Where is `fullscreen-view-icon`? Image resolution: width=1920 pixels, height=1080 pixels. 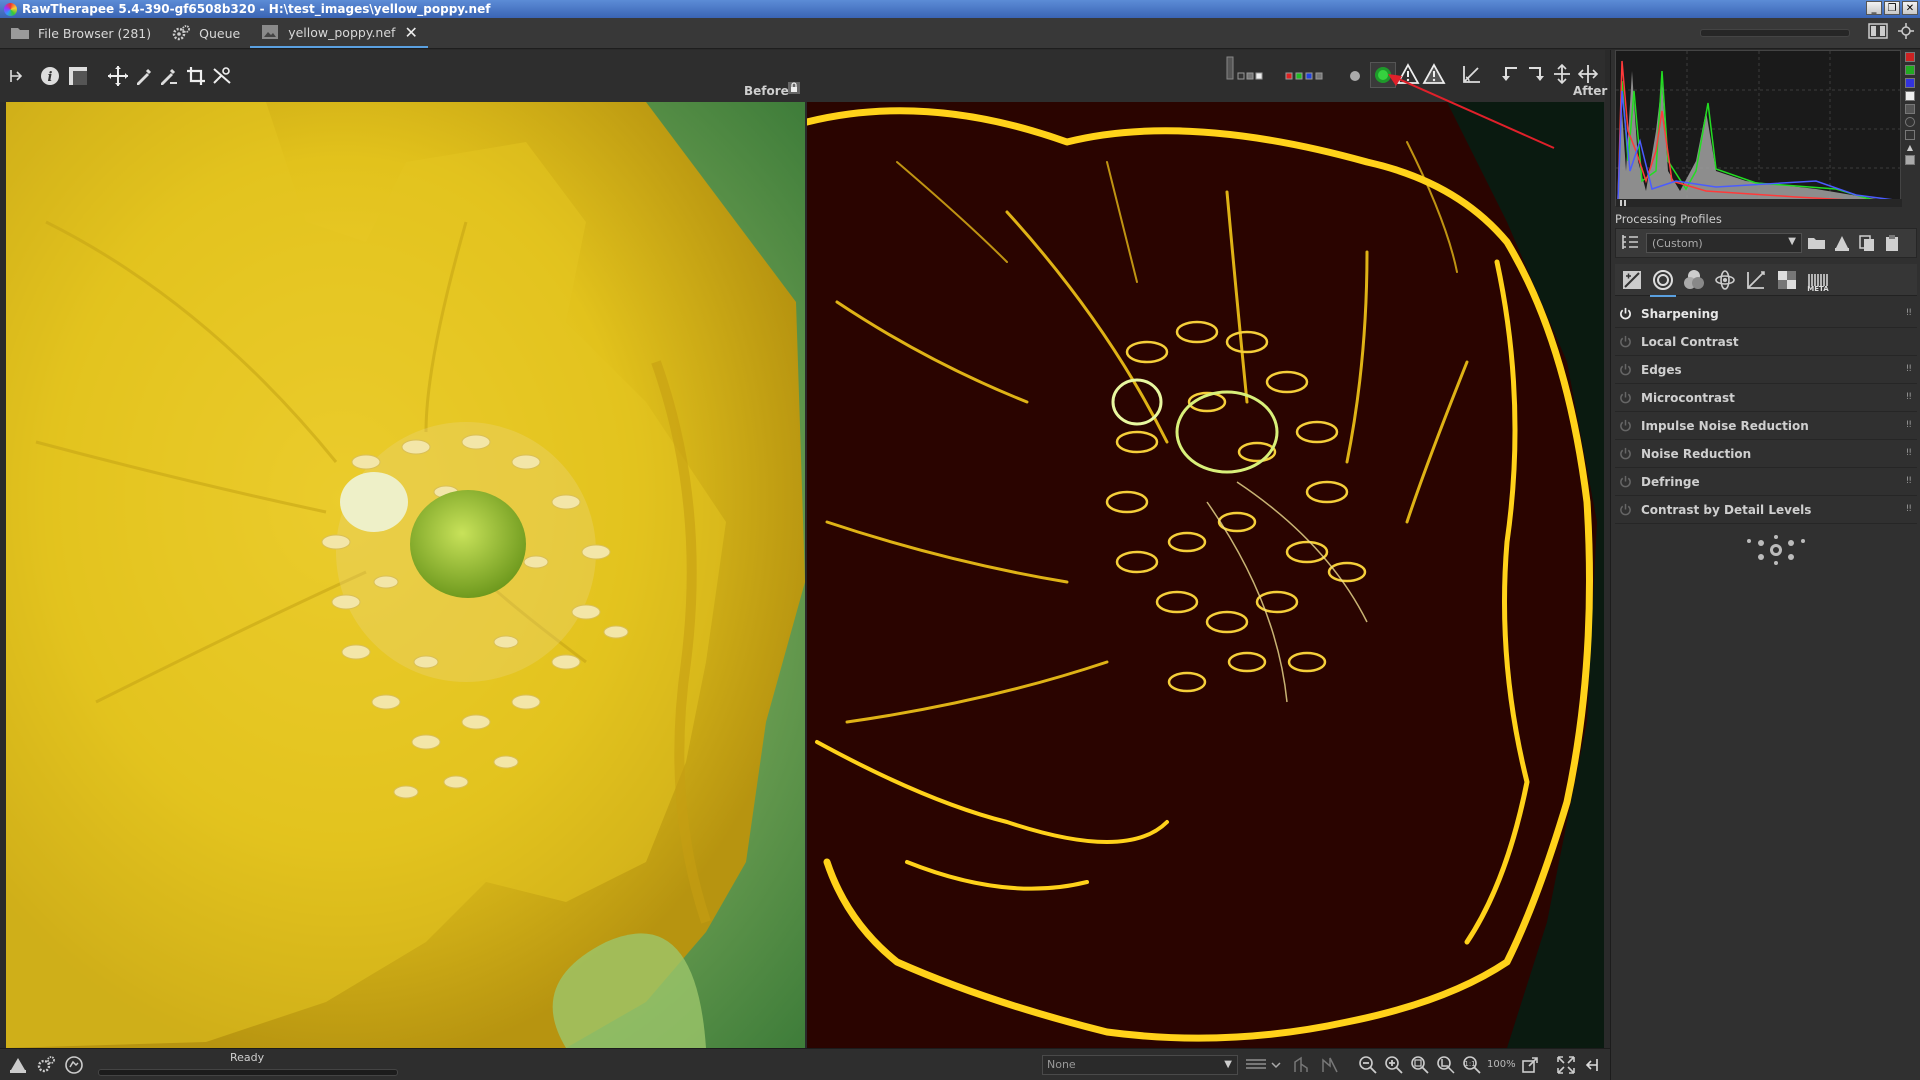
fullscreen-view-icon is located at coordinates (1566, 1065).